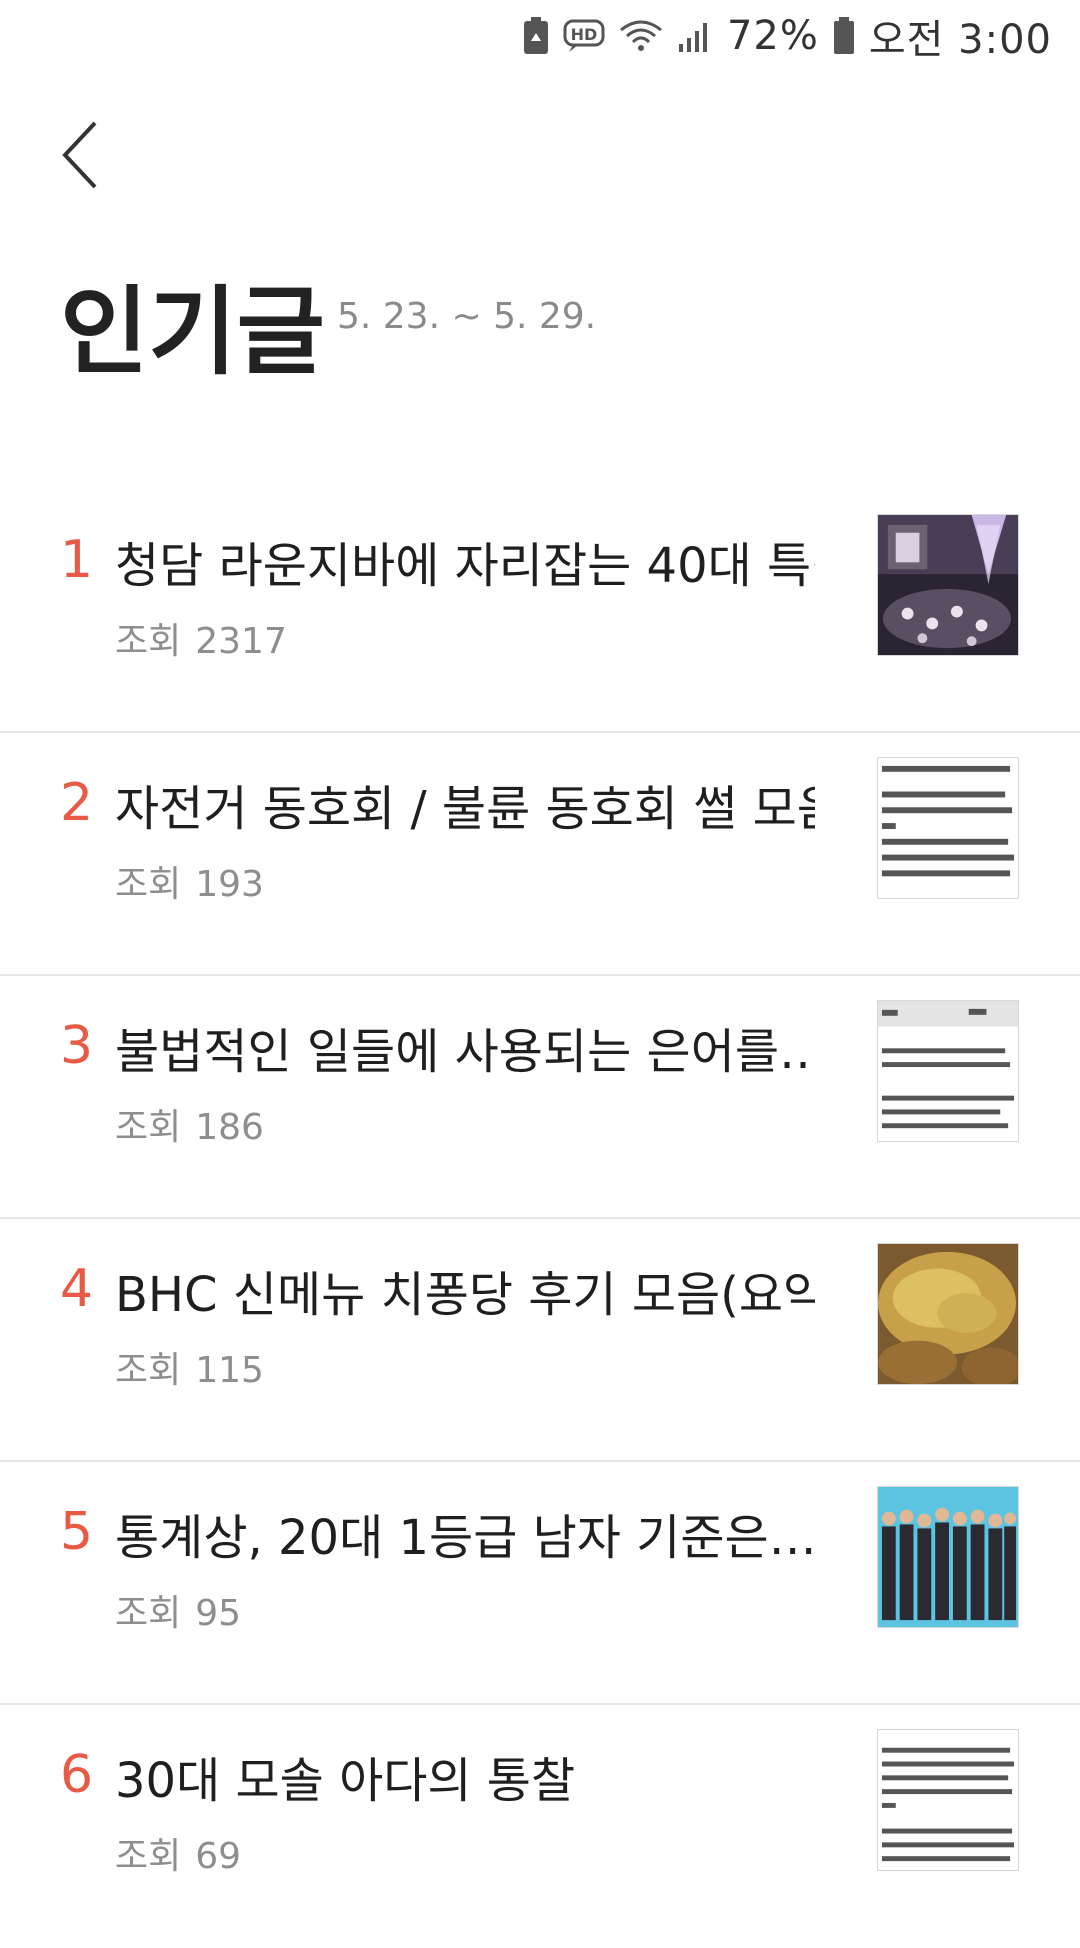  I want to click on page-header: 인기글 5. 23. ~ 5. 29., so click(328, 332).